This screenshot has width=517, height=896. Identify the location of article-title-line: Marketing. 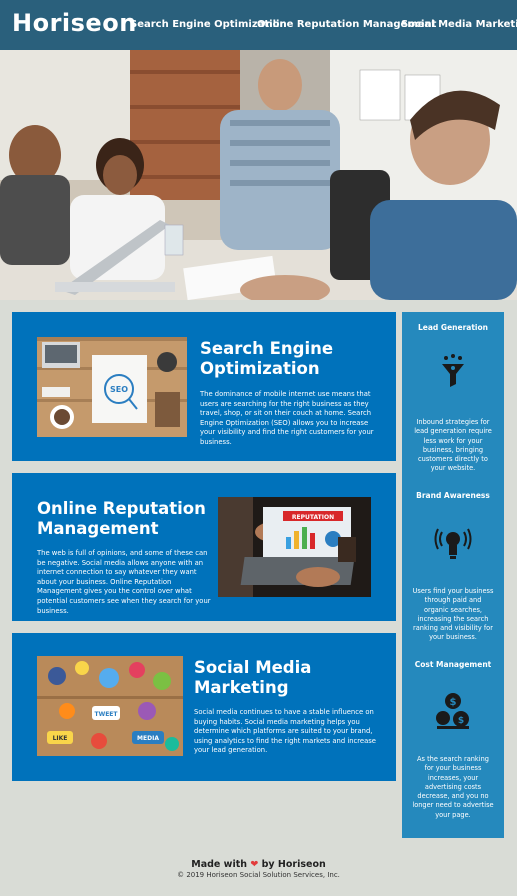
(241, 687).